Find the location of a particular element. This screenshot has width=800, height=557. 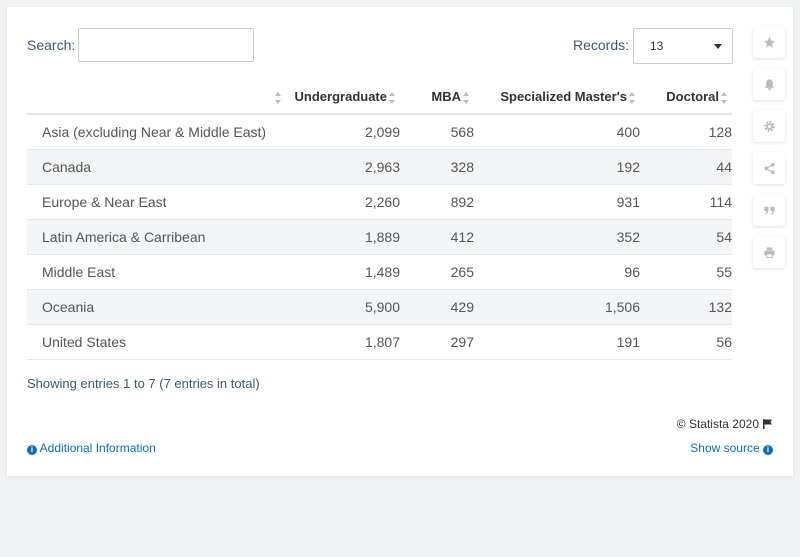

table-row: Canada 2,963 328 192 44 is located at coordinates (379, 167).